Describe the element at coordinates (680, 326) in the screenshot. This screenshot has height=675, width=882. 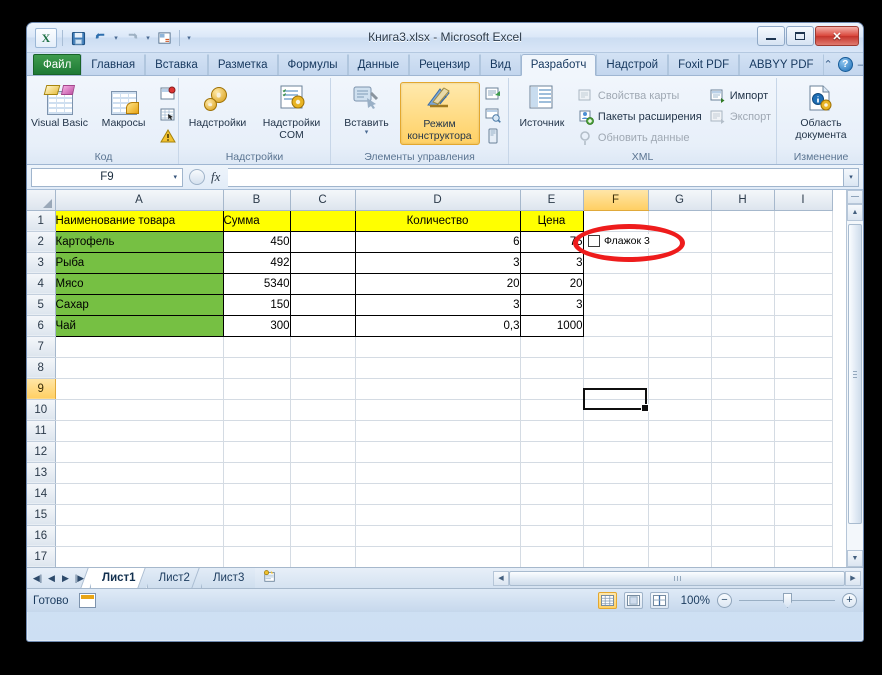
I see `cell-g6` at that location.